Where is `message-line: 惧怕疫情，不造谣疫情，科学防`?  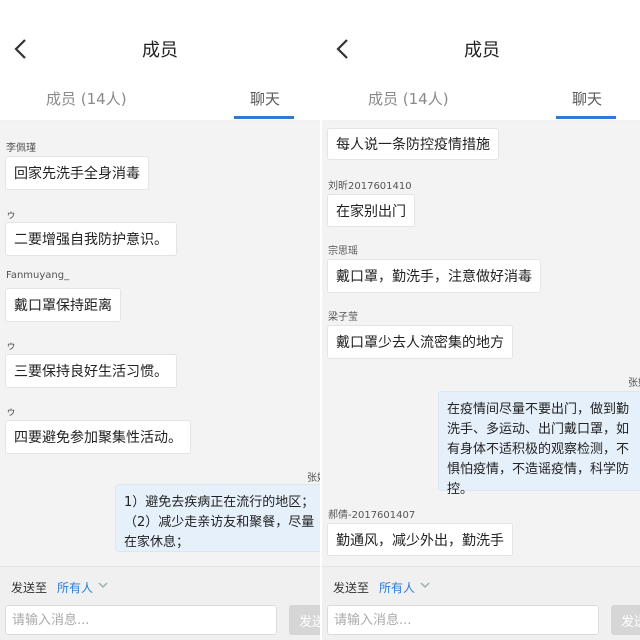
message-line: 惧怕疫情，不造谣疫情，科学防 is located at coordinates (538, 469).